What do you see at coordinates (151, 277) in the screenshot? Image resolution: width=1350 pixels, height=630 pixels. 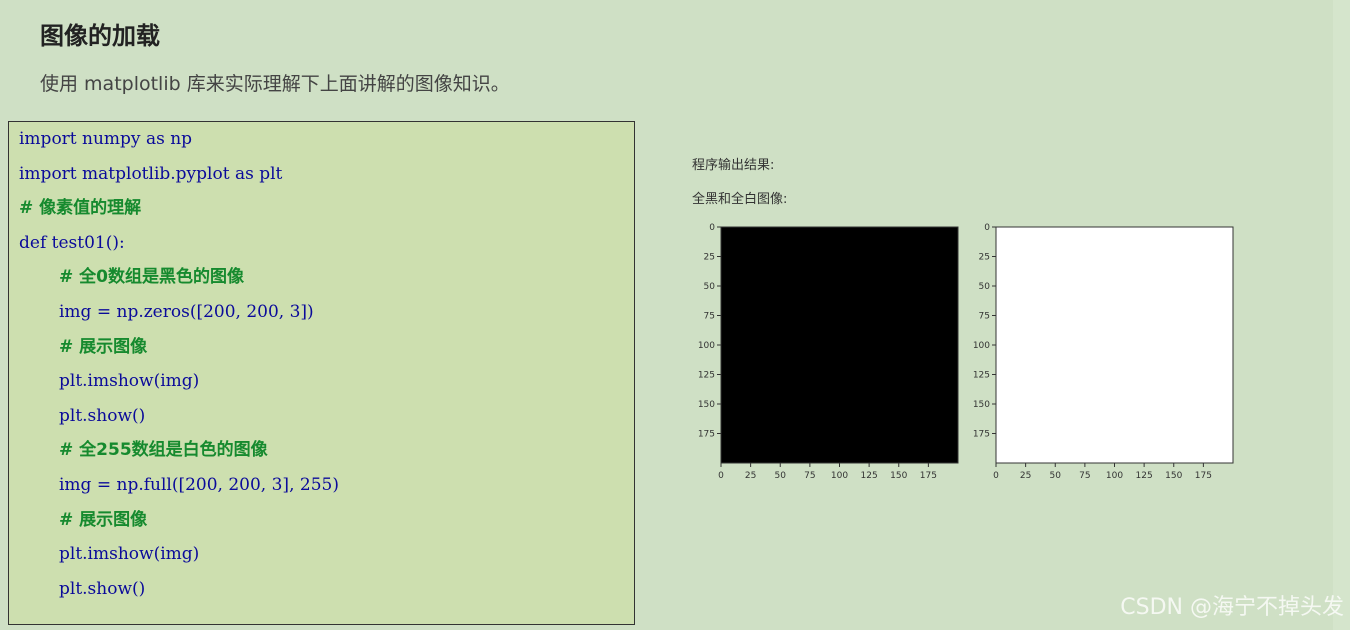 I see `code-comment-line: # 全0数组是黑色的图像` at bounding box center [151, 277].